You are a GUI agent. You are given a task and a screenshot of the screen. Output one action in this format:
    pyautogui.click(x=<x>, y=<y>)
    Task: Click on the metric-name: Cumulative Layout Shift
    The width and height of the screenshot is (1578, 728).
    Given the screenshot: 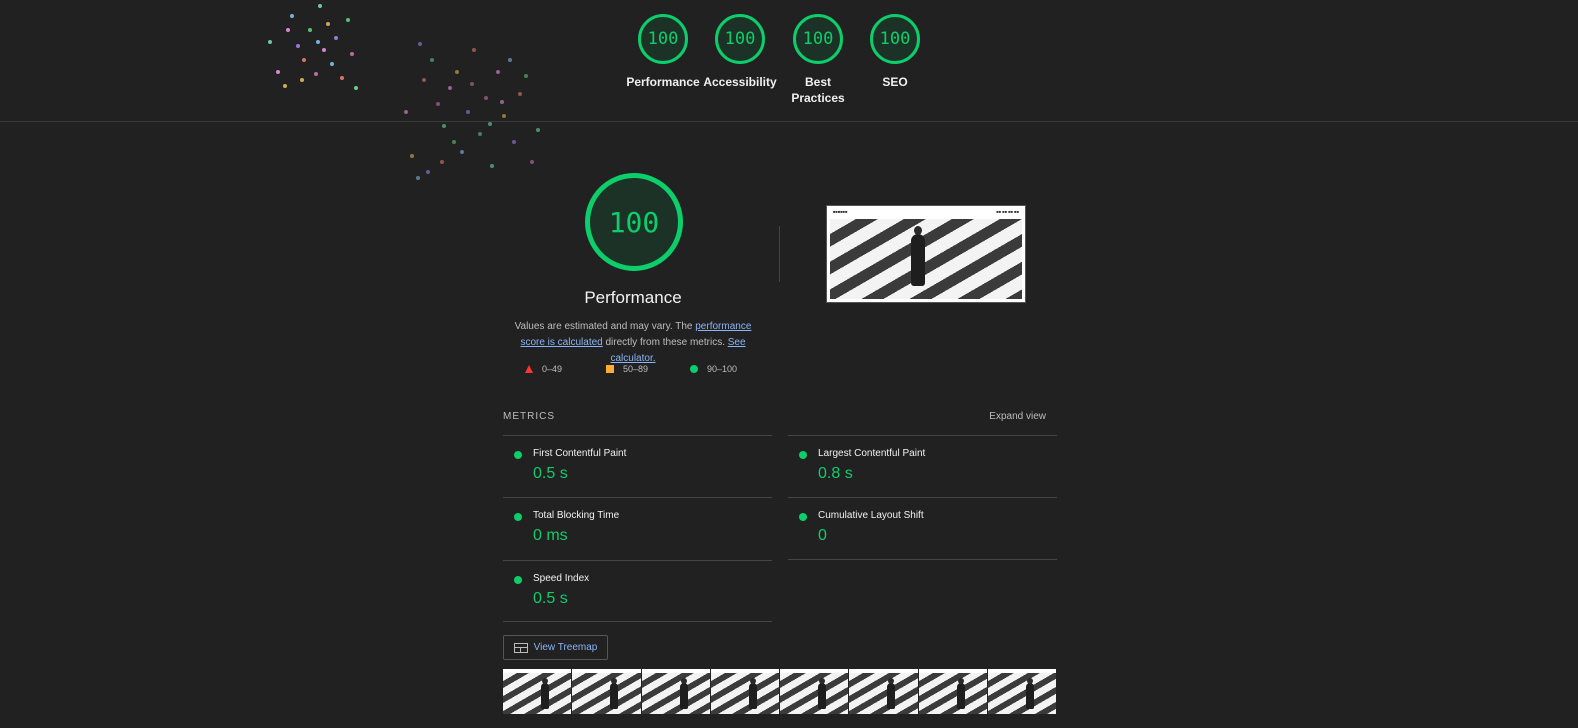 What is the action you would take?
    pyautogui.click(x=871, y=515)
    